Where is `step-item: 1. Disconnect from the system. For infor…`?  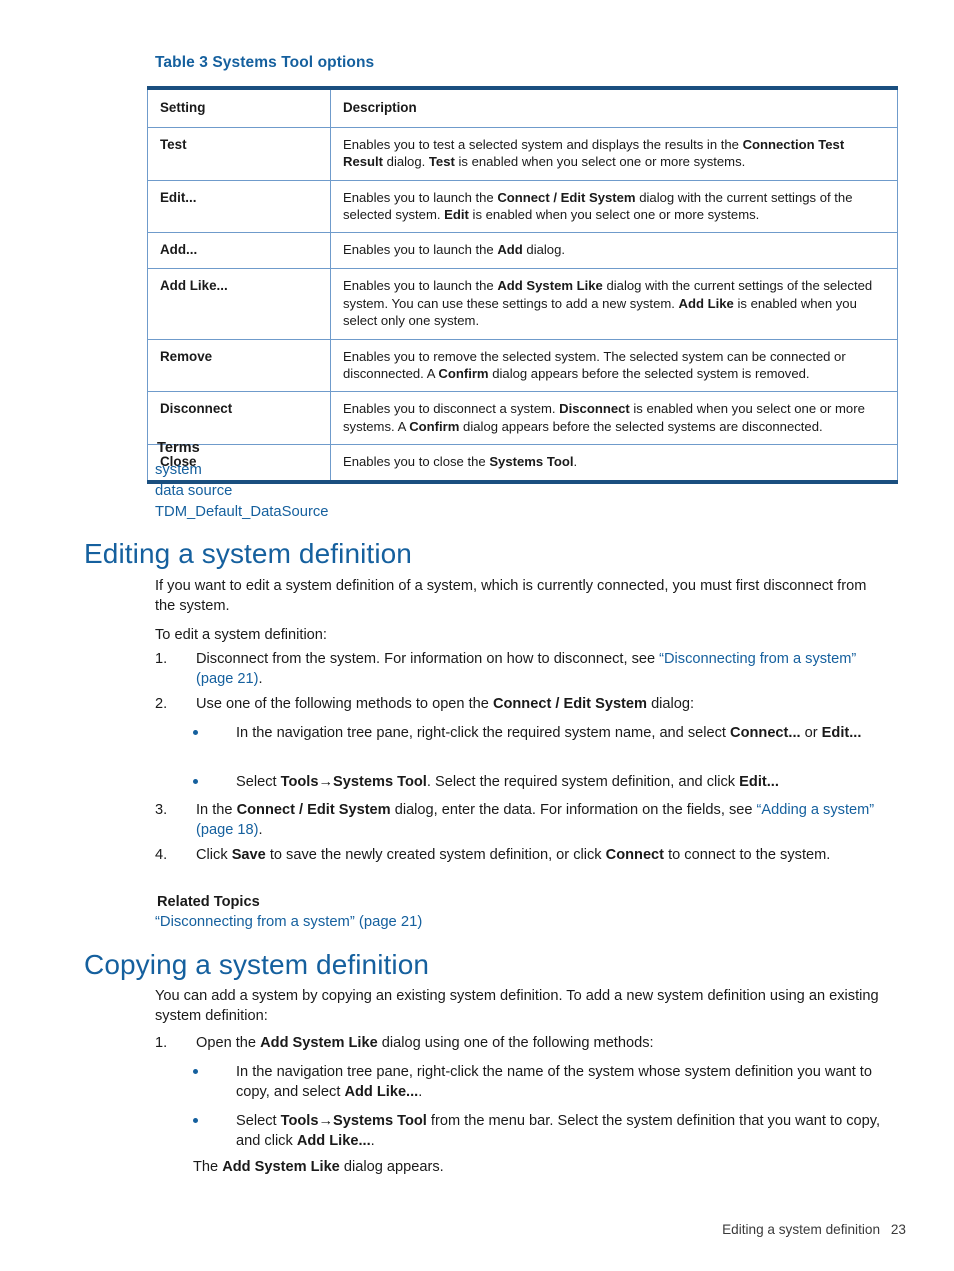 step-item: 1. Disconnect from the system. For infor… is located at coordinates (525, 669).